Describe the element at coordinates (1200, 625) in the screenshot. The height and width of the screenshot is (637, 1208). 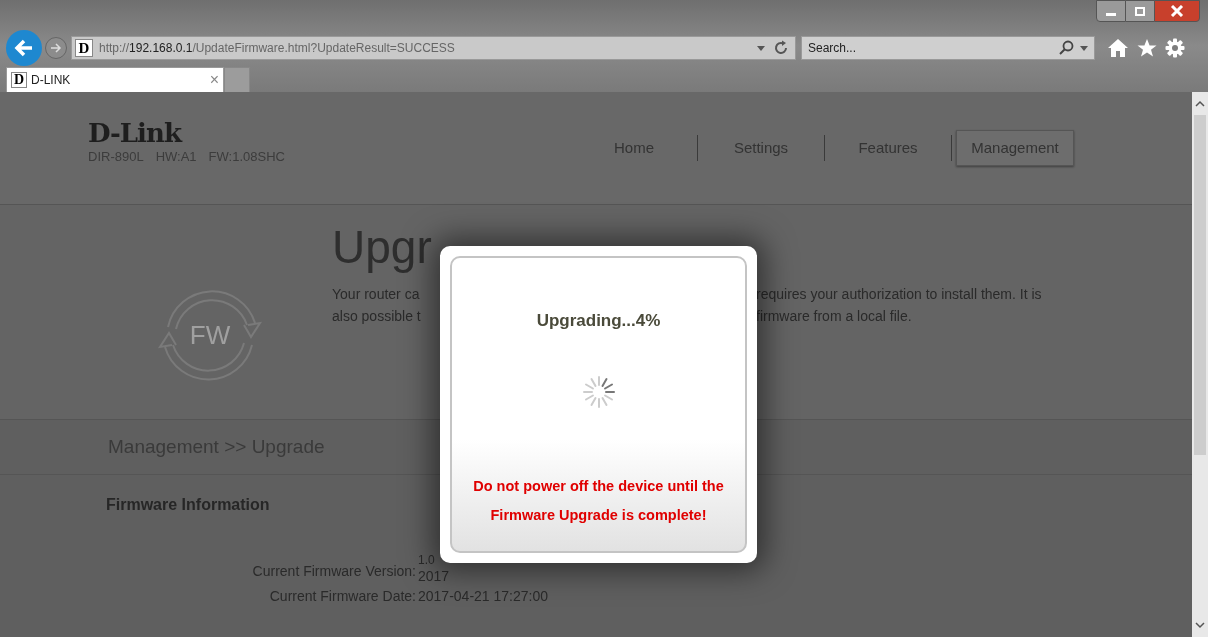
I see `scroll-down-icon` at that location.